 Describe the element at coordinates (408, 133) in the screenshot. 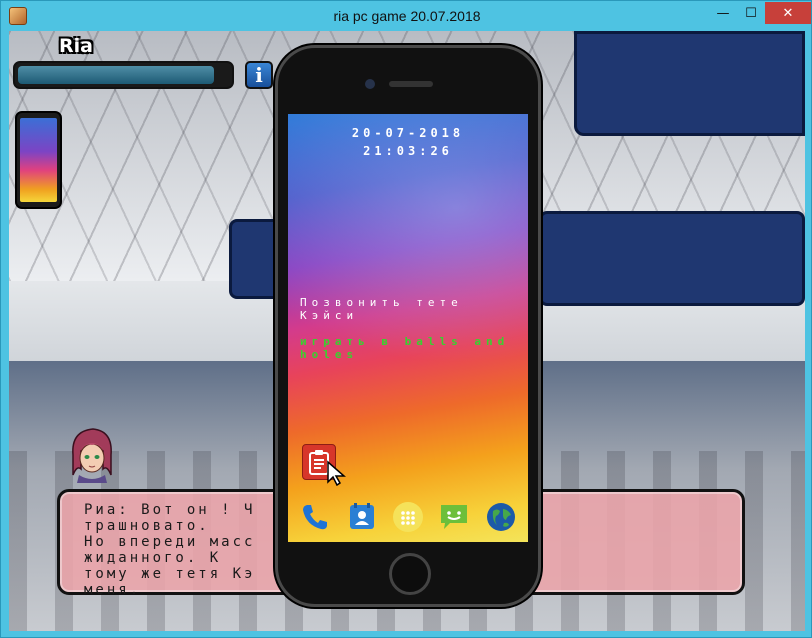

I see `phone-date: 20-07-2018` at that location.